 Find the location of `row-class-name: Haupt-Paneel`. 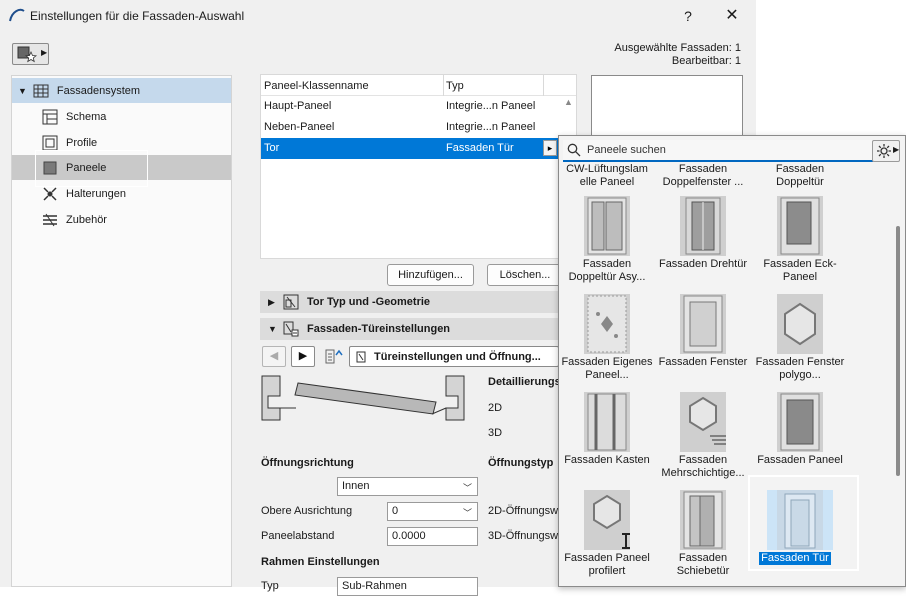

row-class-name: Haupt-Paneel is located at coordinates (298, 106).